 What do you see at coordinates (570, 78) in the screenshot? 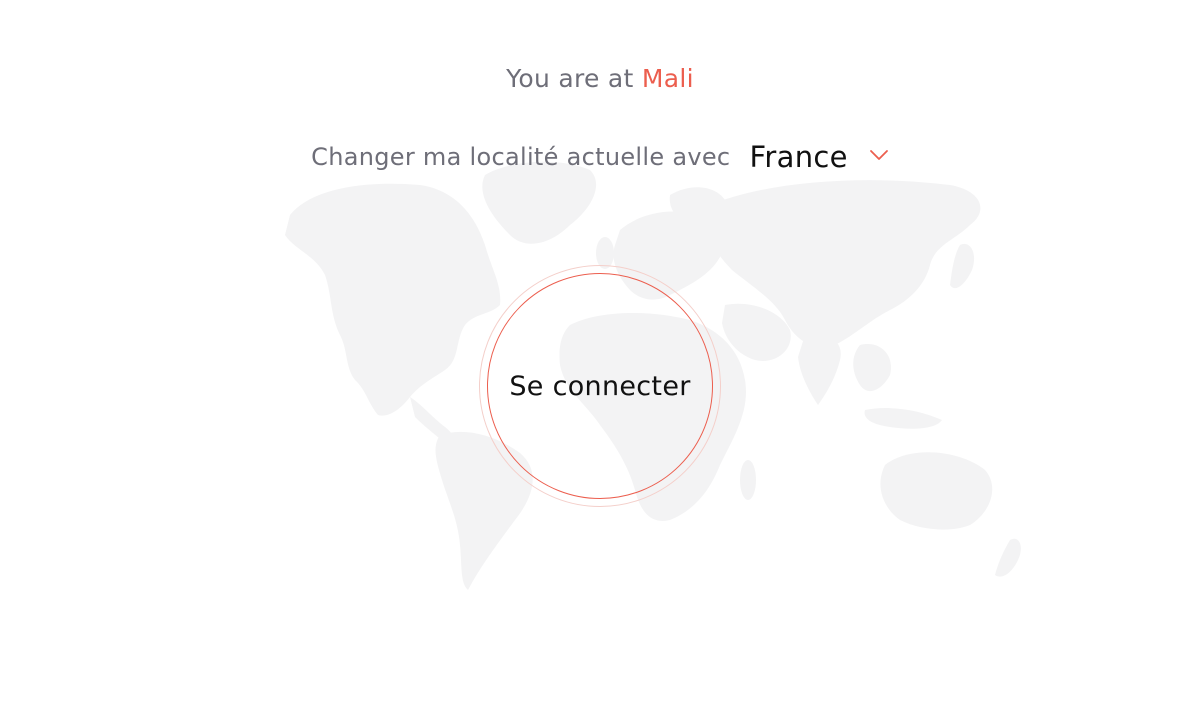
I see `location-prefix: You are at` at bounding box center [570, 78].